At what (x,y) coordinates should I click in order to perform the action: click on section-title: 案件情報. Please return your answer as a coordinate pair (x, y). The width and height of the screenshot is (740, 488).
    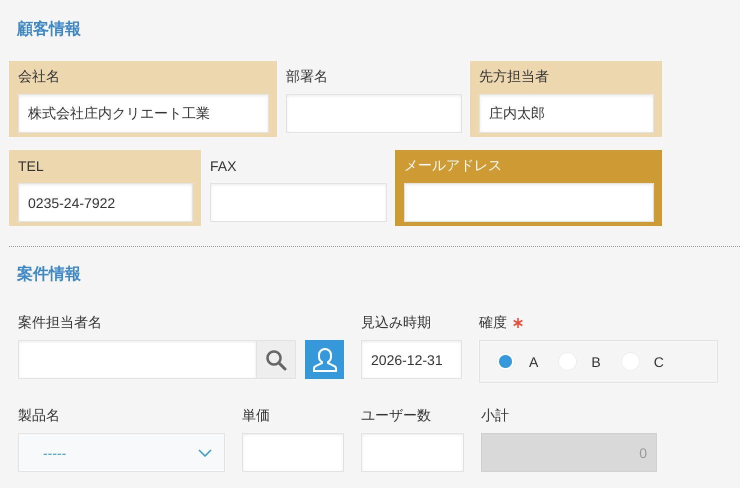
    Looking at the image, I should click on (49, 274).